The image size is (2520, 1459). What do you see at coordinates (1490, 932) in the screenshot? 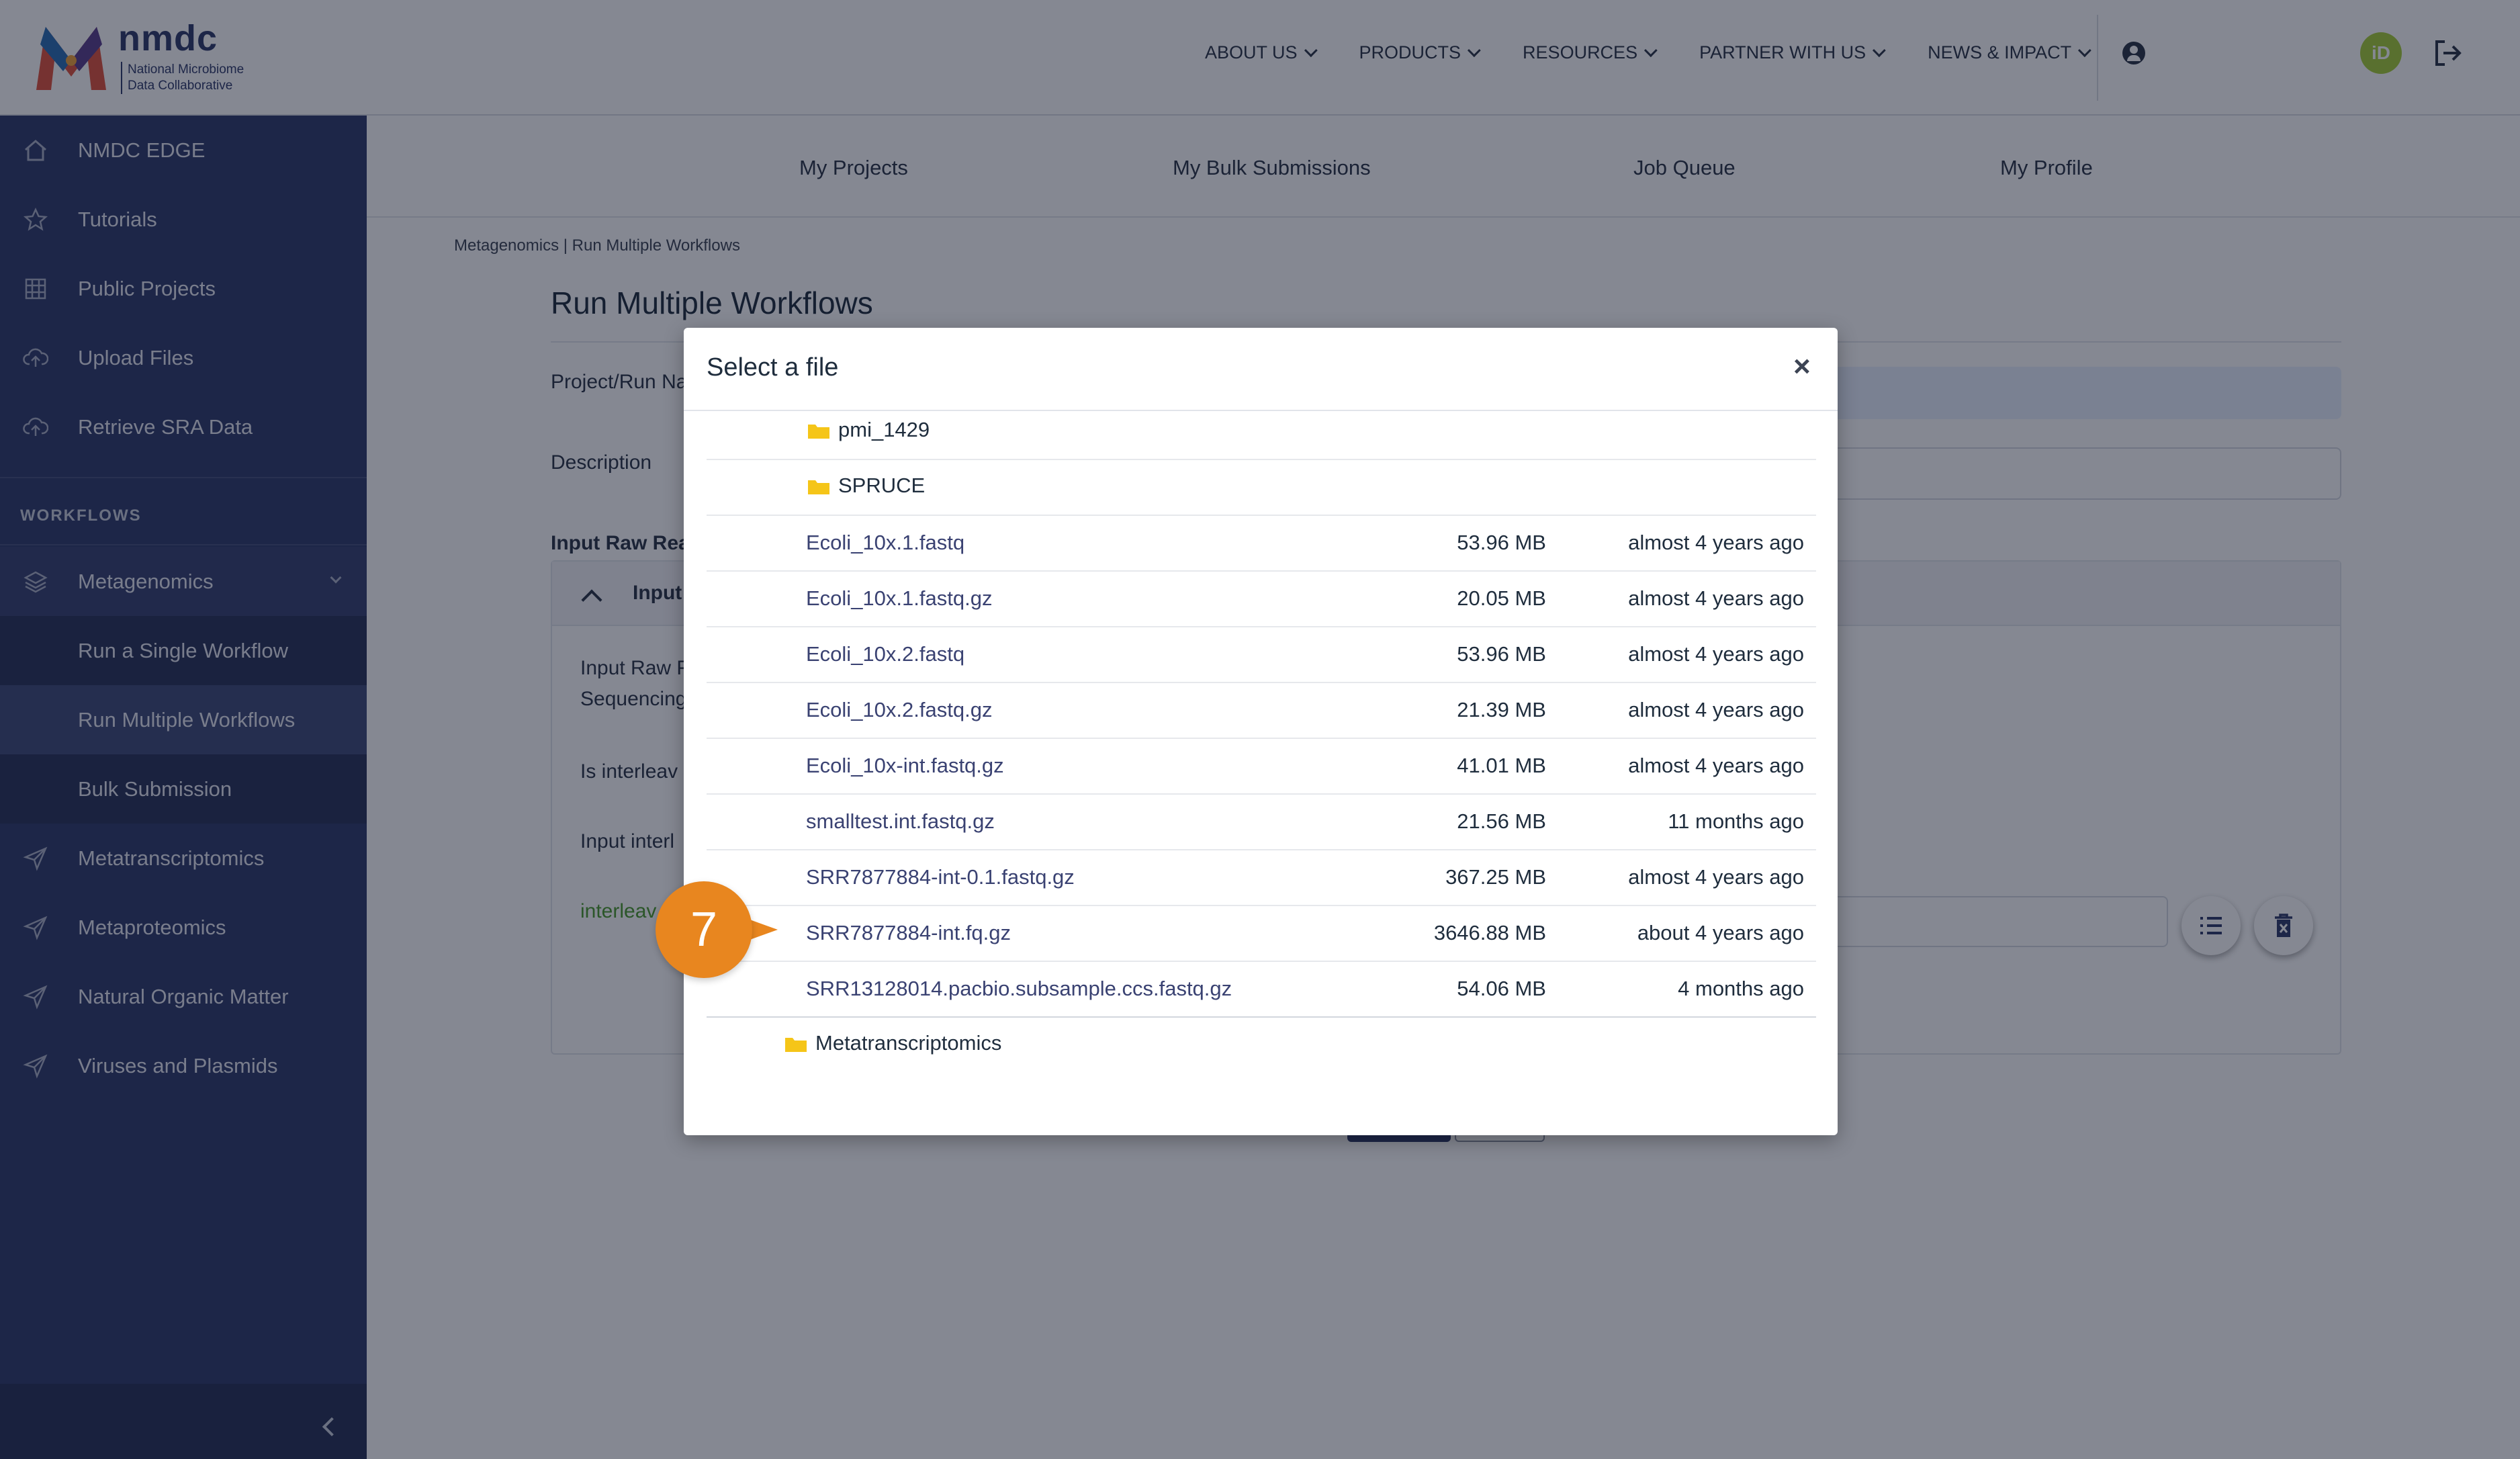
I see `file-size: 3646.88 MB` at bounding box center [1490, 932].